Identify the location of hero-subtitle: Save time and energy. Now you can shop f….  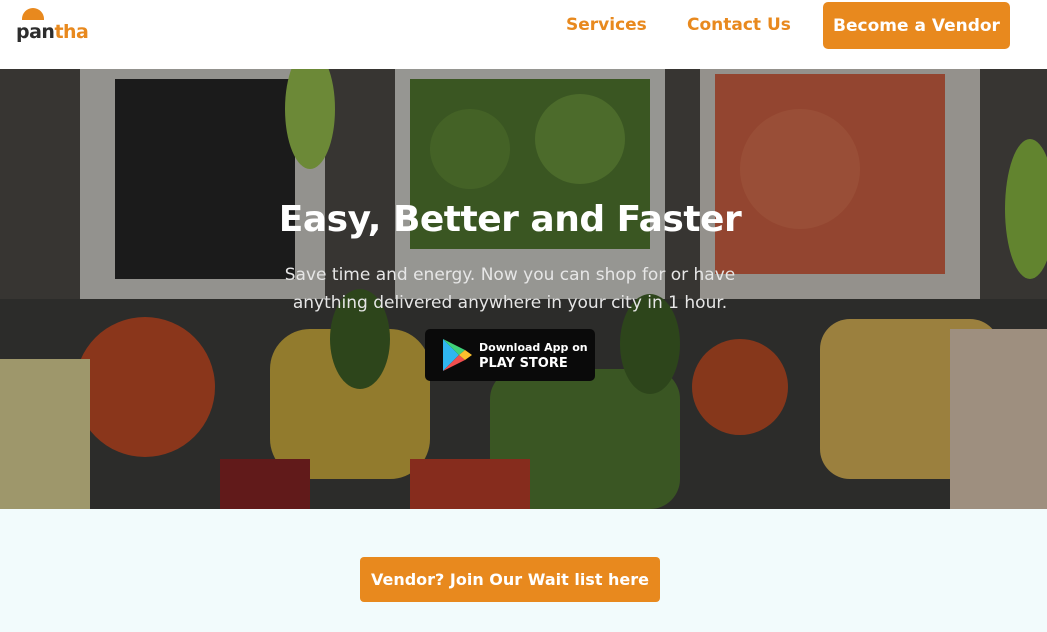
(510, 289).